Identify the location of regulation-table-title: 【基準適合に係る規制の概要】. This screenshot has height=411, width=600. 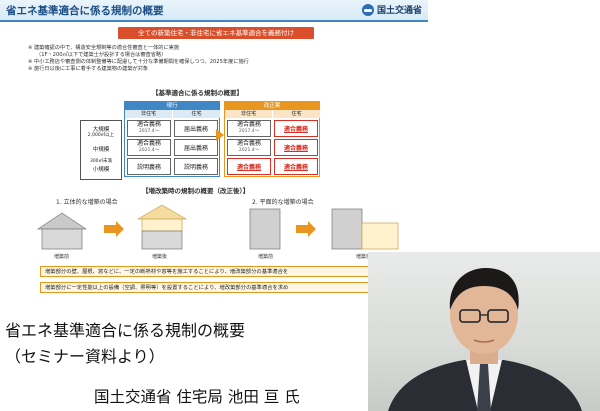
(197, 93).